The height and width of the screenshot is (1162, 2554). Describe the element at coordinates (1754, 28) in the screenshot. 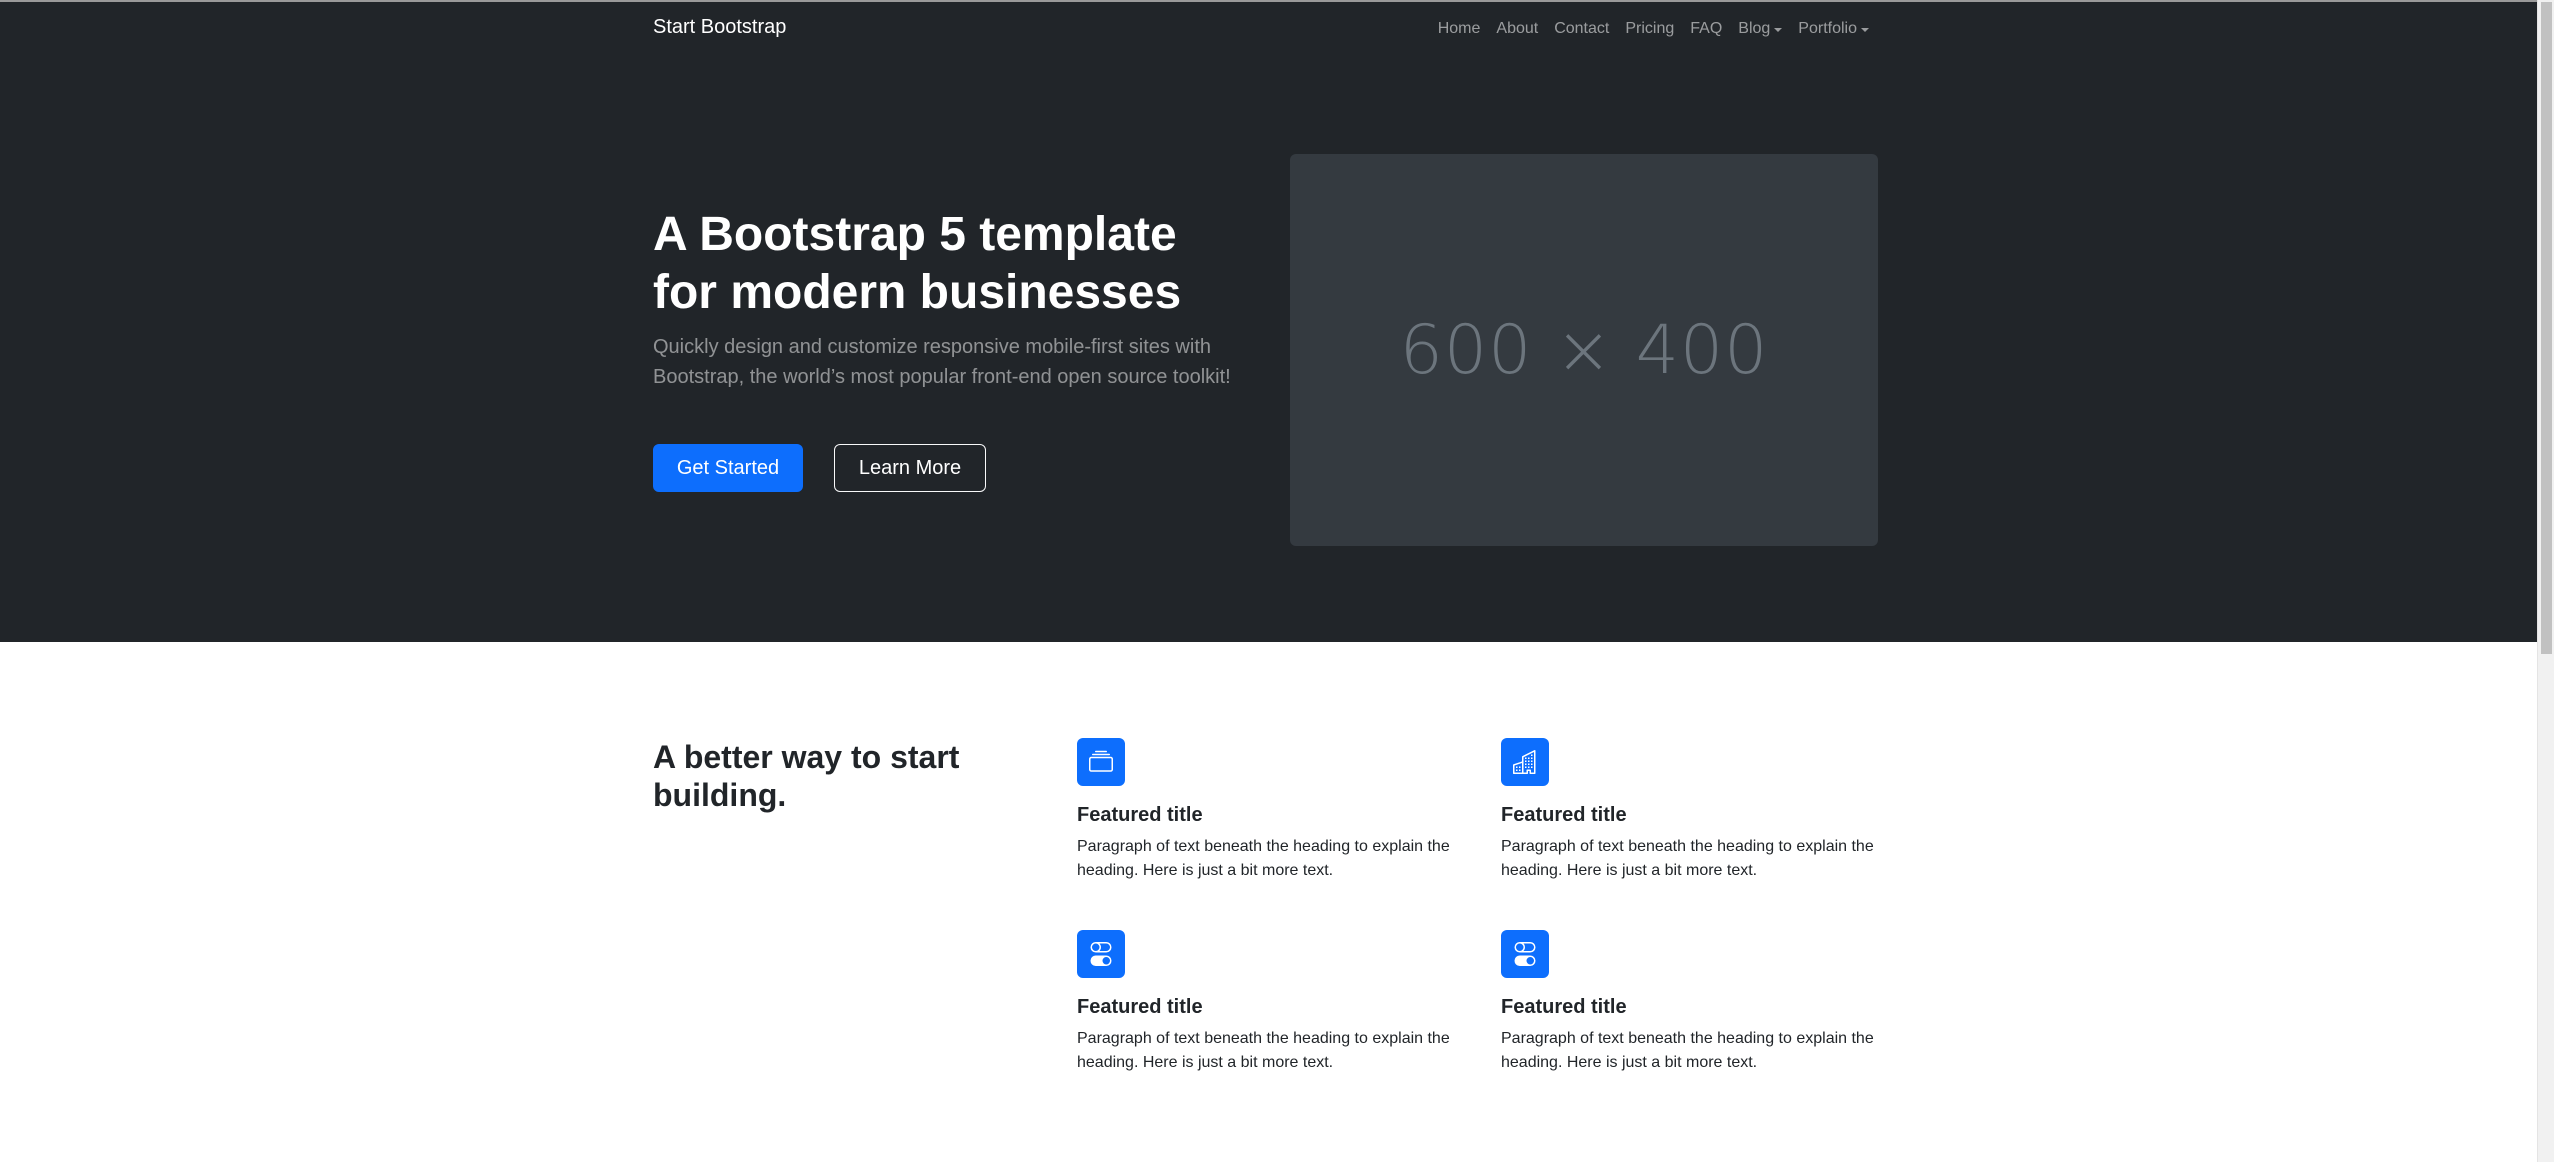

I see `nav-item-label: Blog` at that location.